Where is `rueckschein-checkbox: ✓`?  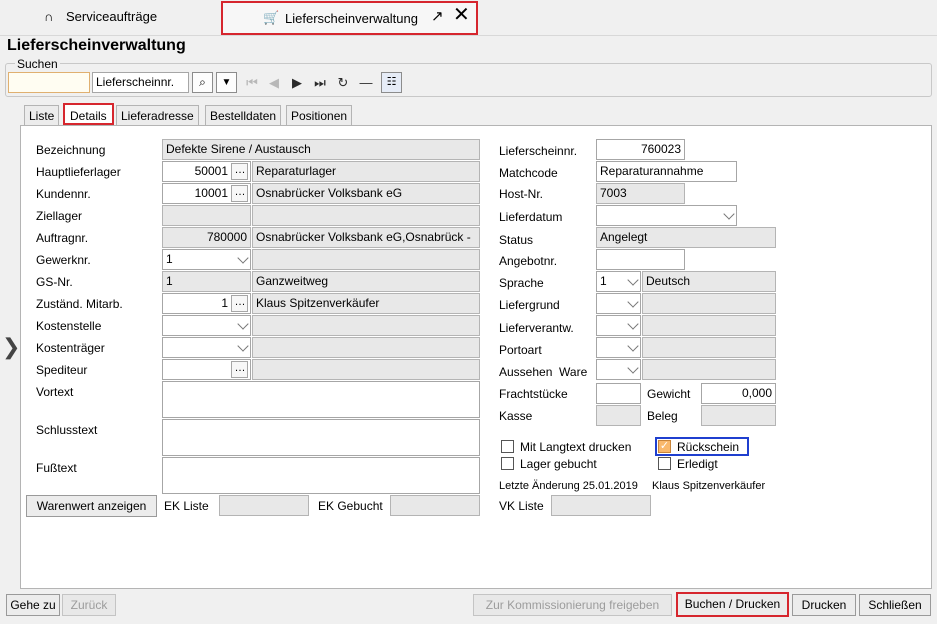 rueckschein-checkbox: ✓ is located at coordinates (664, 446).